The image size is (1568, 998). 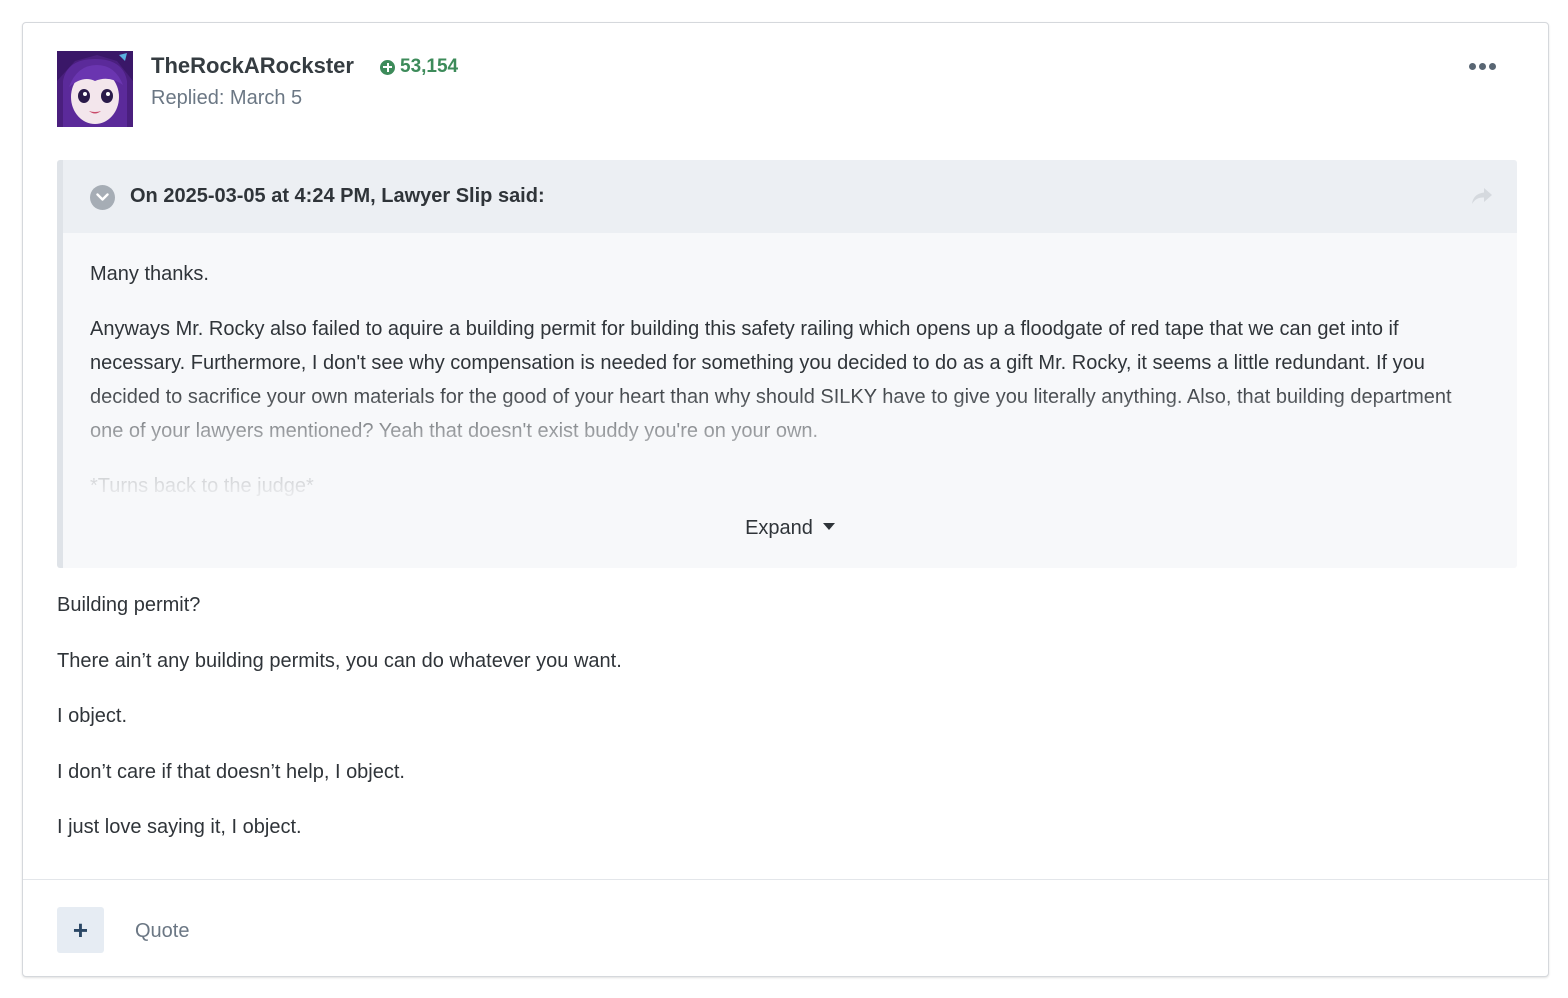 I want to click on post-paragraph: Building permit?, so click(x=129, y=605).